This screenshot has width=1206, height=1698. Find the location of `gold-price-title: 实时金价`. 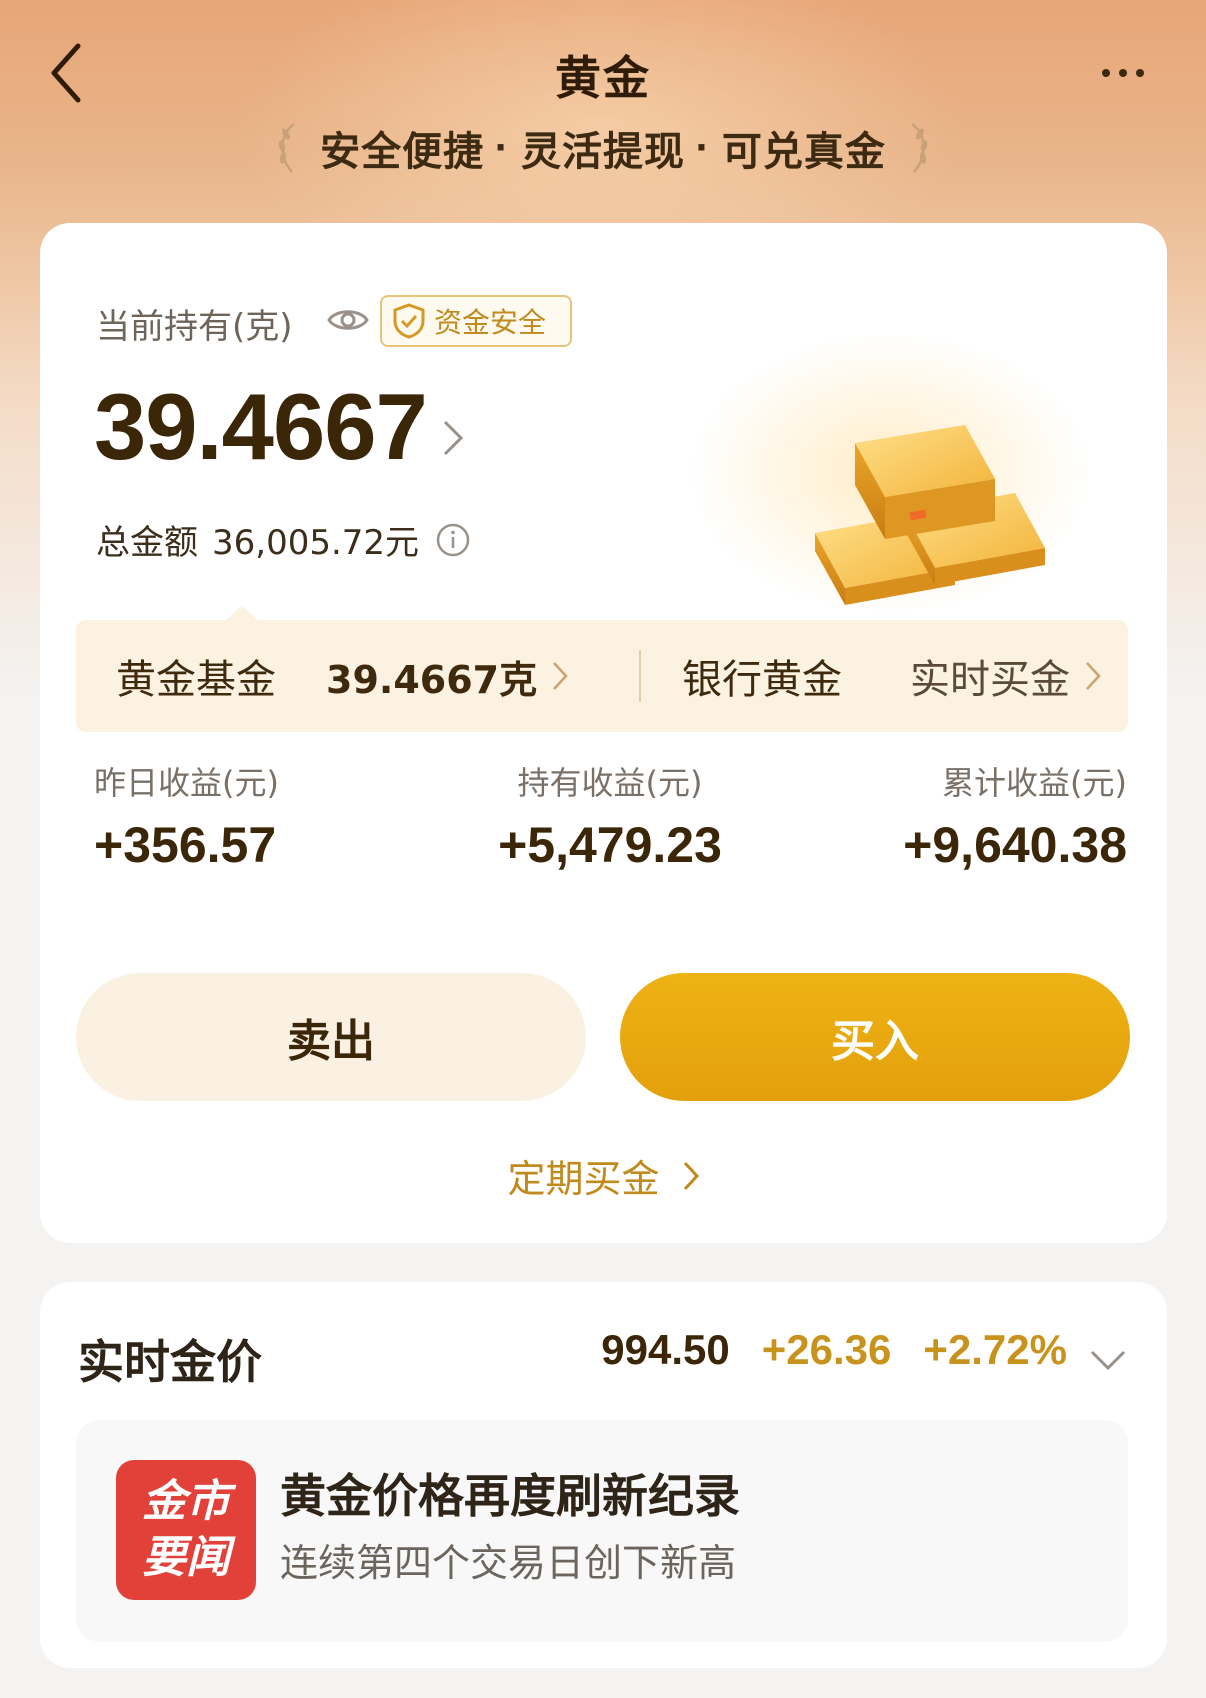

gold-price-title: 实时金价 is located at coordinates (170, 1362).